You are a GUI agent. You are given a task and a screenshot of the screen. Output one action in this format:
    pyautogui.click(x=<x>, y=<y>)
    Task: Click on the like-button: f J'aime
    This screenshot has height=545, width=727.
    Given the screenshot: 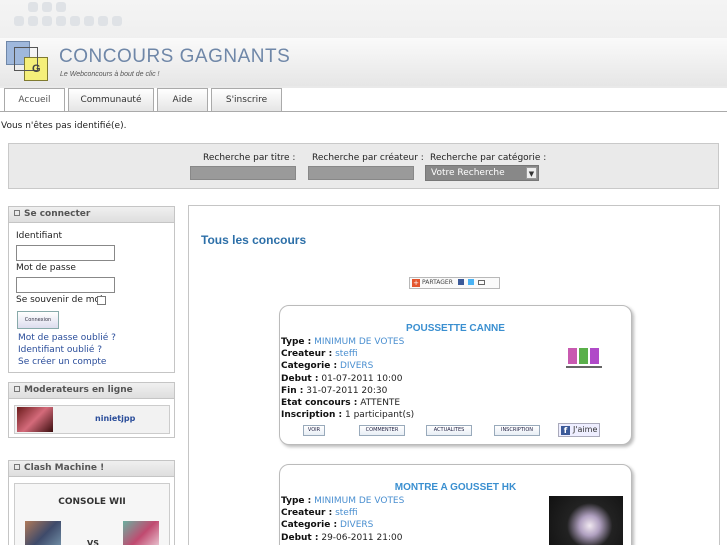 What is the action you would take?
    pyautogui.click(x=579, y=430)
    